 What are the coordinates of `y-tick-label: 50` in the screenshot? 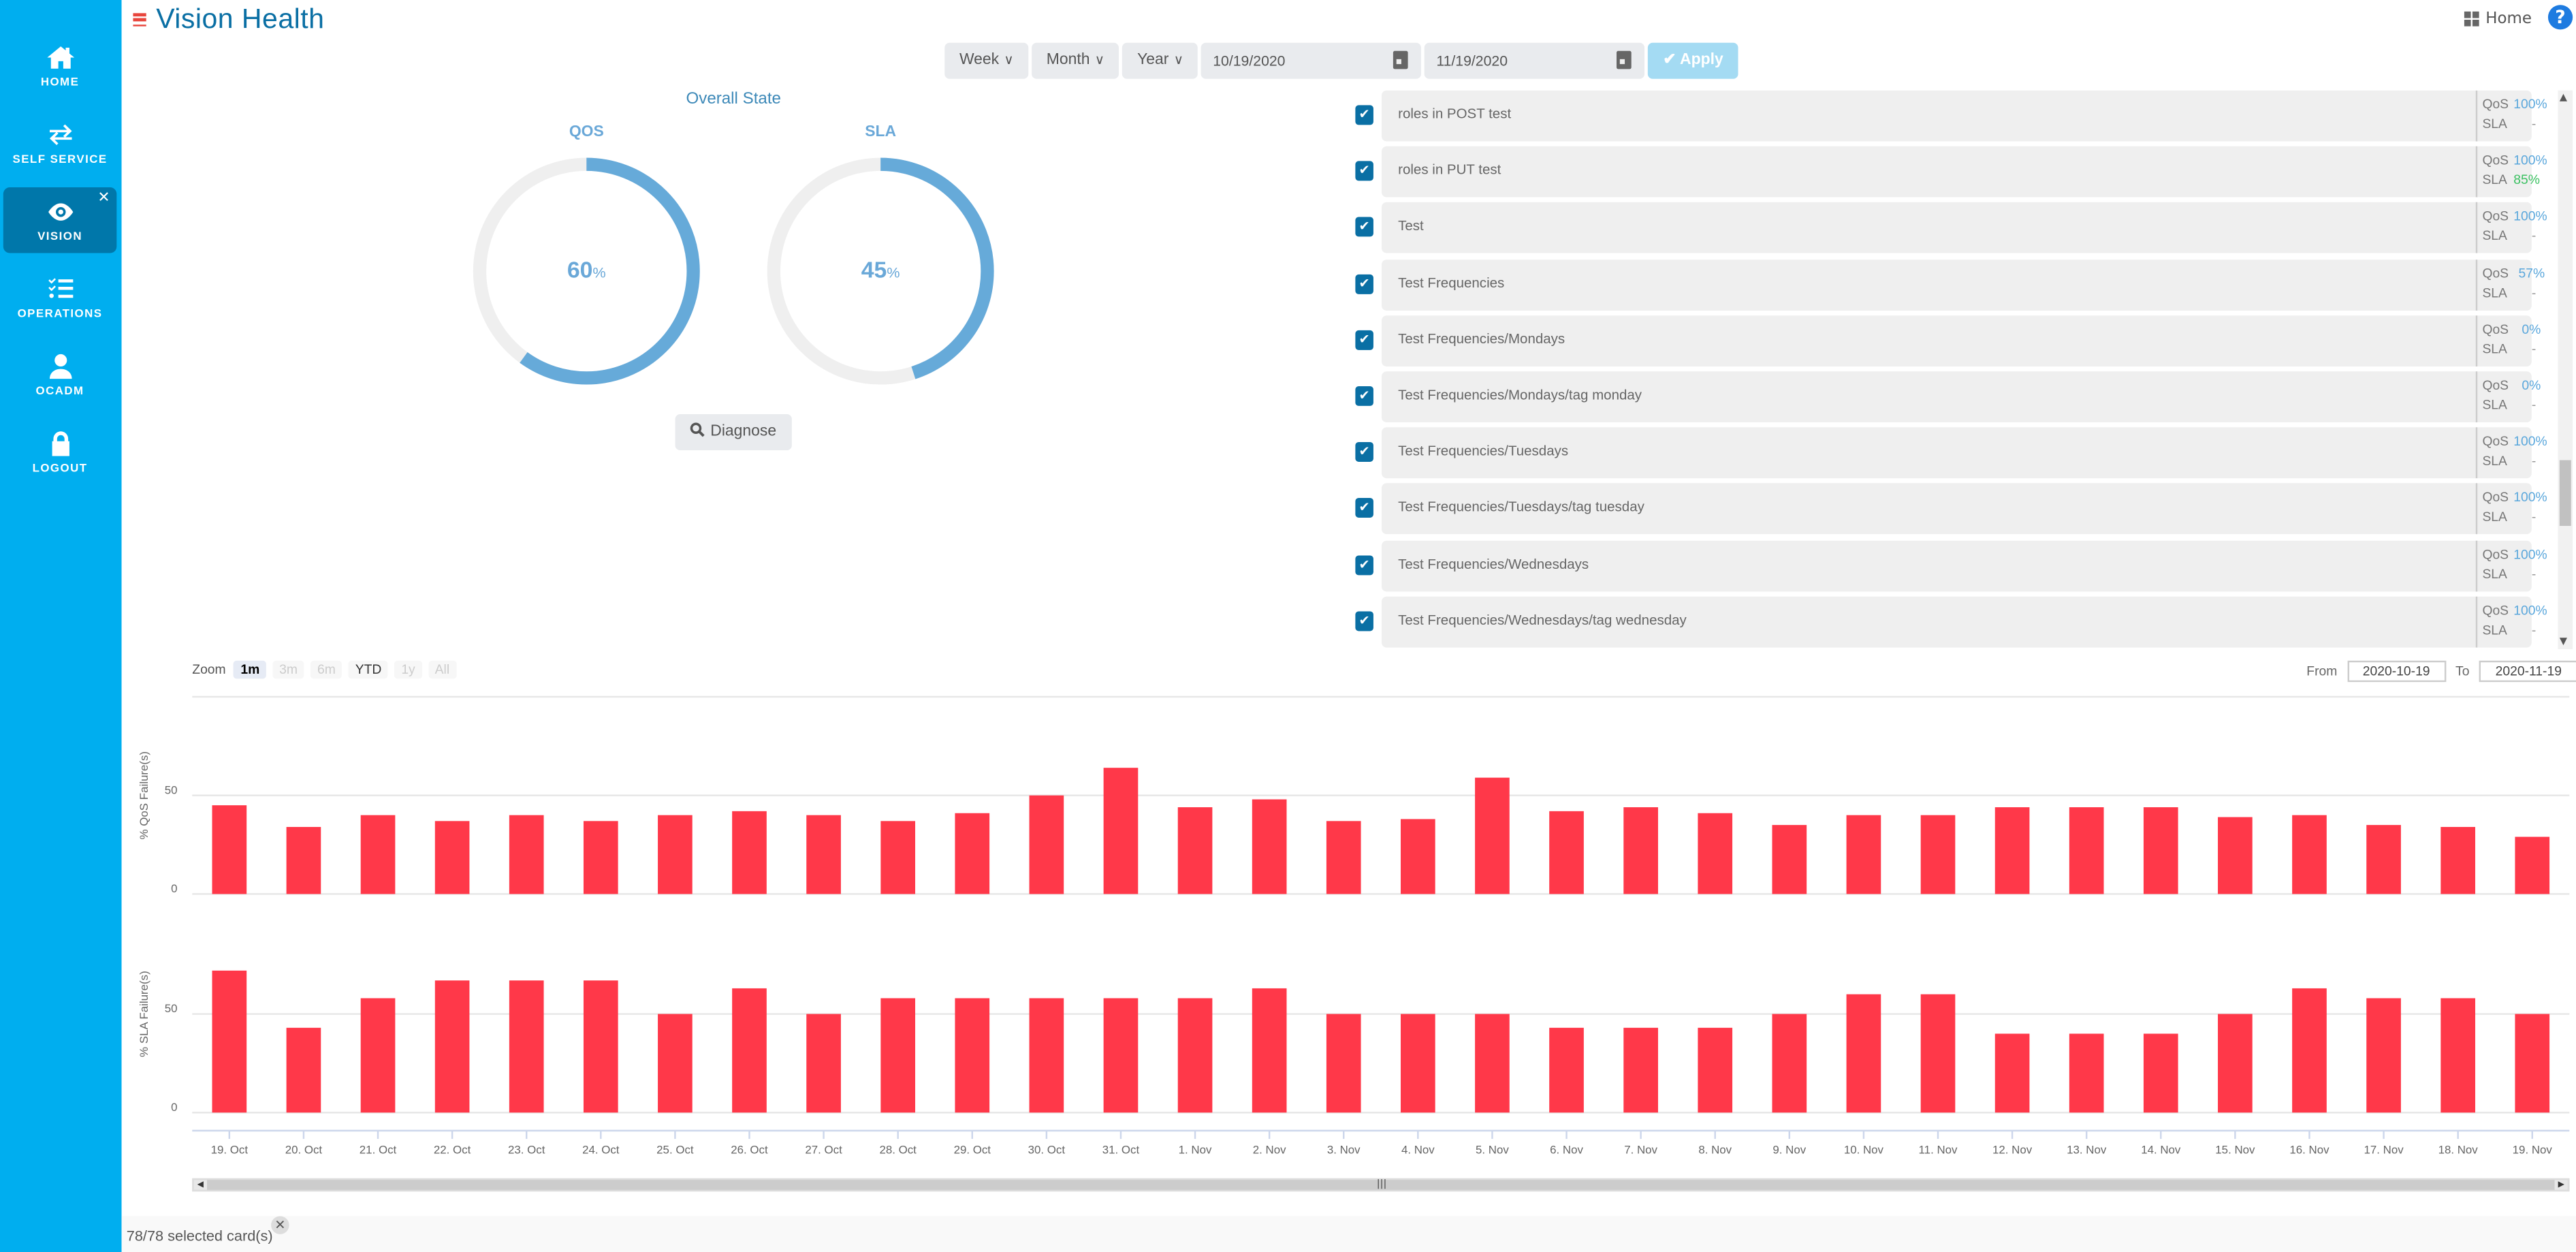 It's located at (171, 789).